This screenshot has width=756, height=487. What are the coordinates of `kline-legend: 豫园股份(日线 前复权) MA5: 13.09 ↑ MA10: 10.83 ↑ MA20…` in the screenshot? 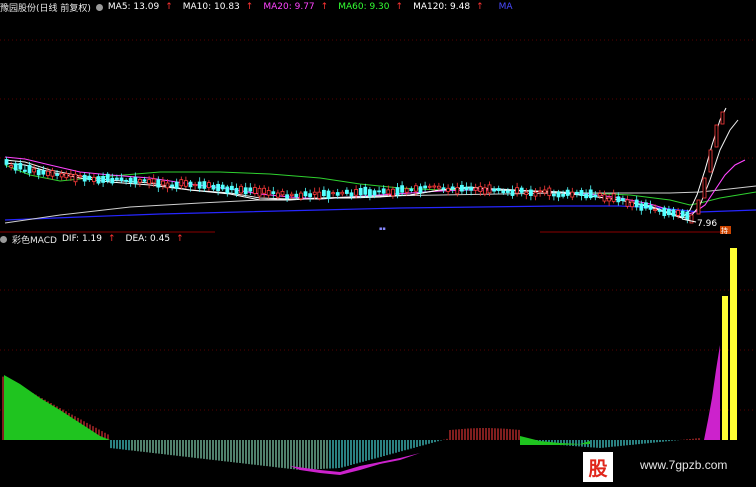 It's located at (259, 7).